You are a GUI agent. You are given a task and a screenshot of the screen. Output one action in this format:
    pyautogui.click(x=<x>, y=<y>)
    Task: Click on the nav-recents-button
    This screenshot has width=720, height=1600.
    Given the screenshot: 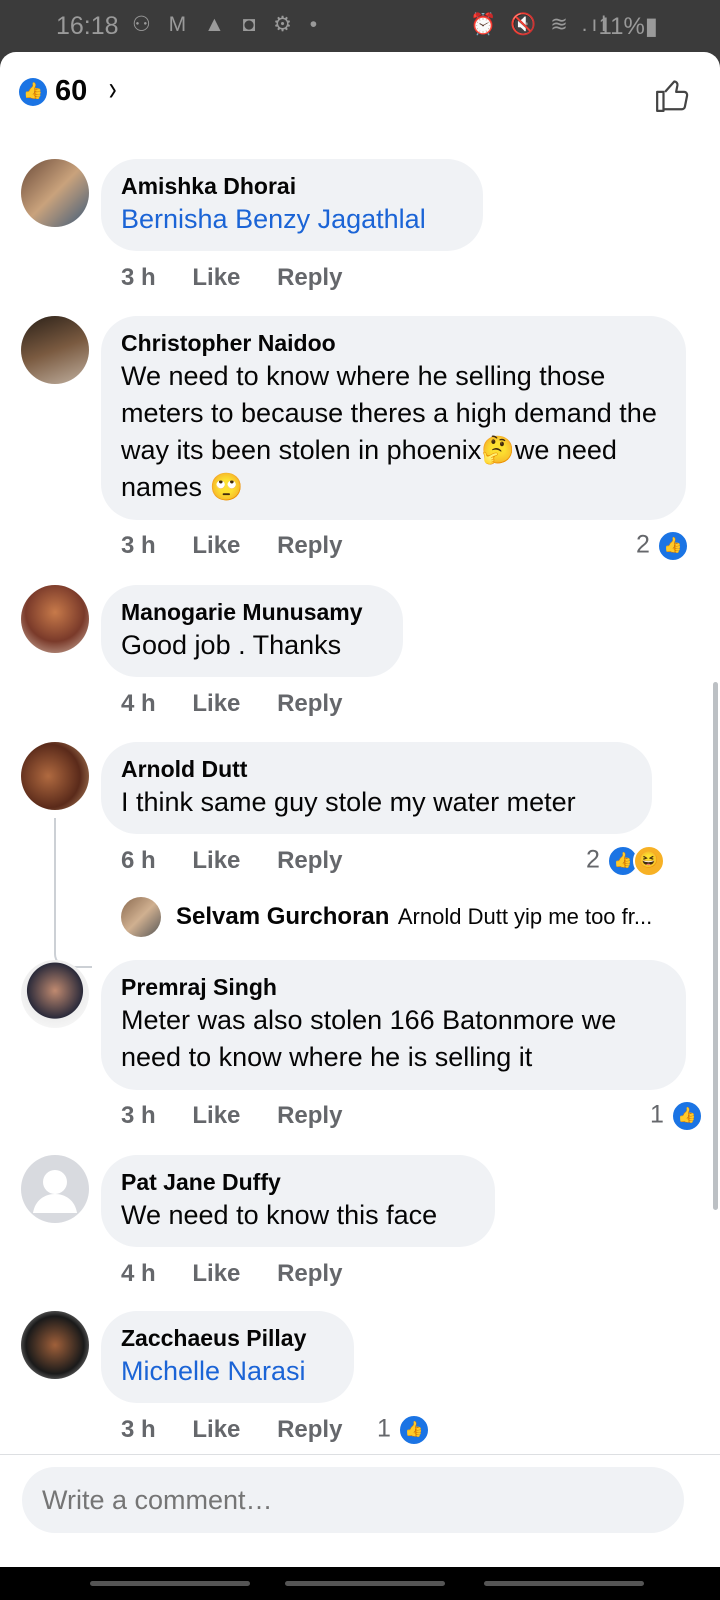 What is the action you would take?
    pyautogui.click(x=170, y=1583)
    